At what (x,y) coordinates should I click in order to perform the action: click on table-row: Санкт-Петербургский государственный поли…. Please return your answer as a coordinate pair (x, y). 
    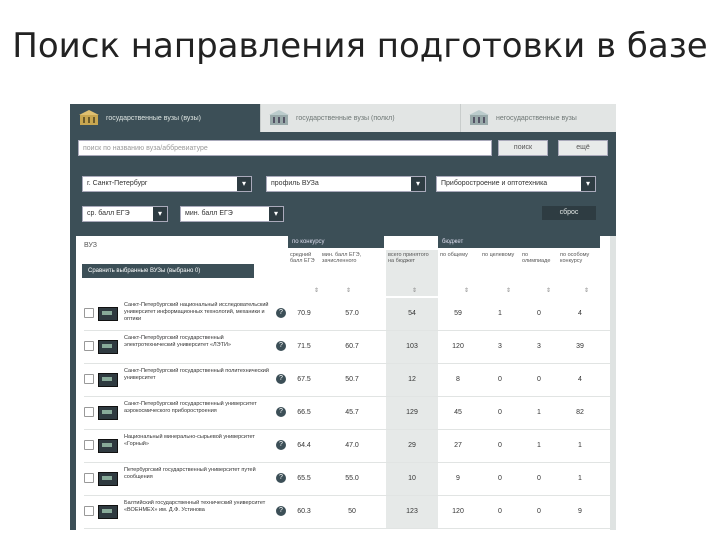
    Looking at the image, I should click on (343, 380).